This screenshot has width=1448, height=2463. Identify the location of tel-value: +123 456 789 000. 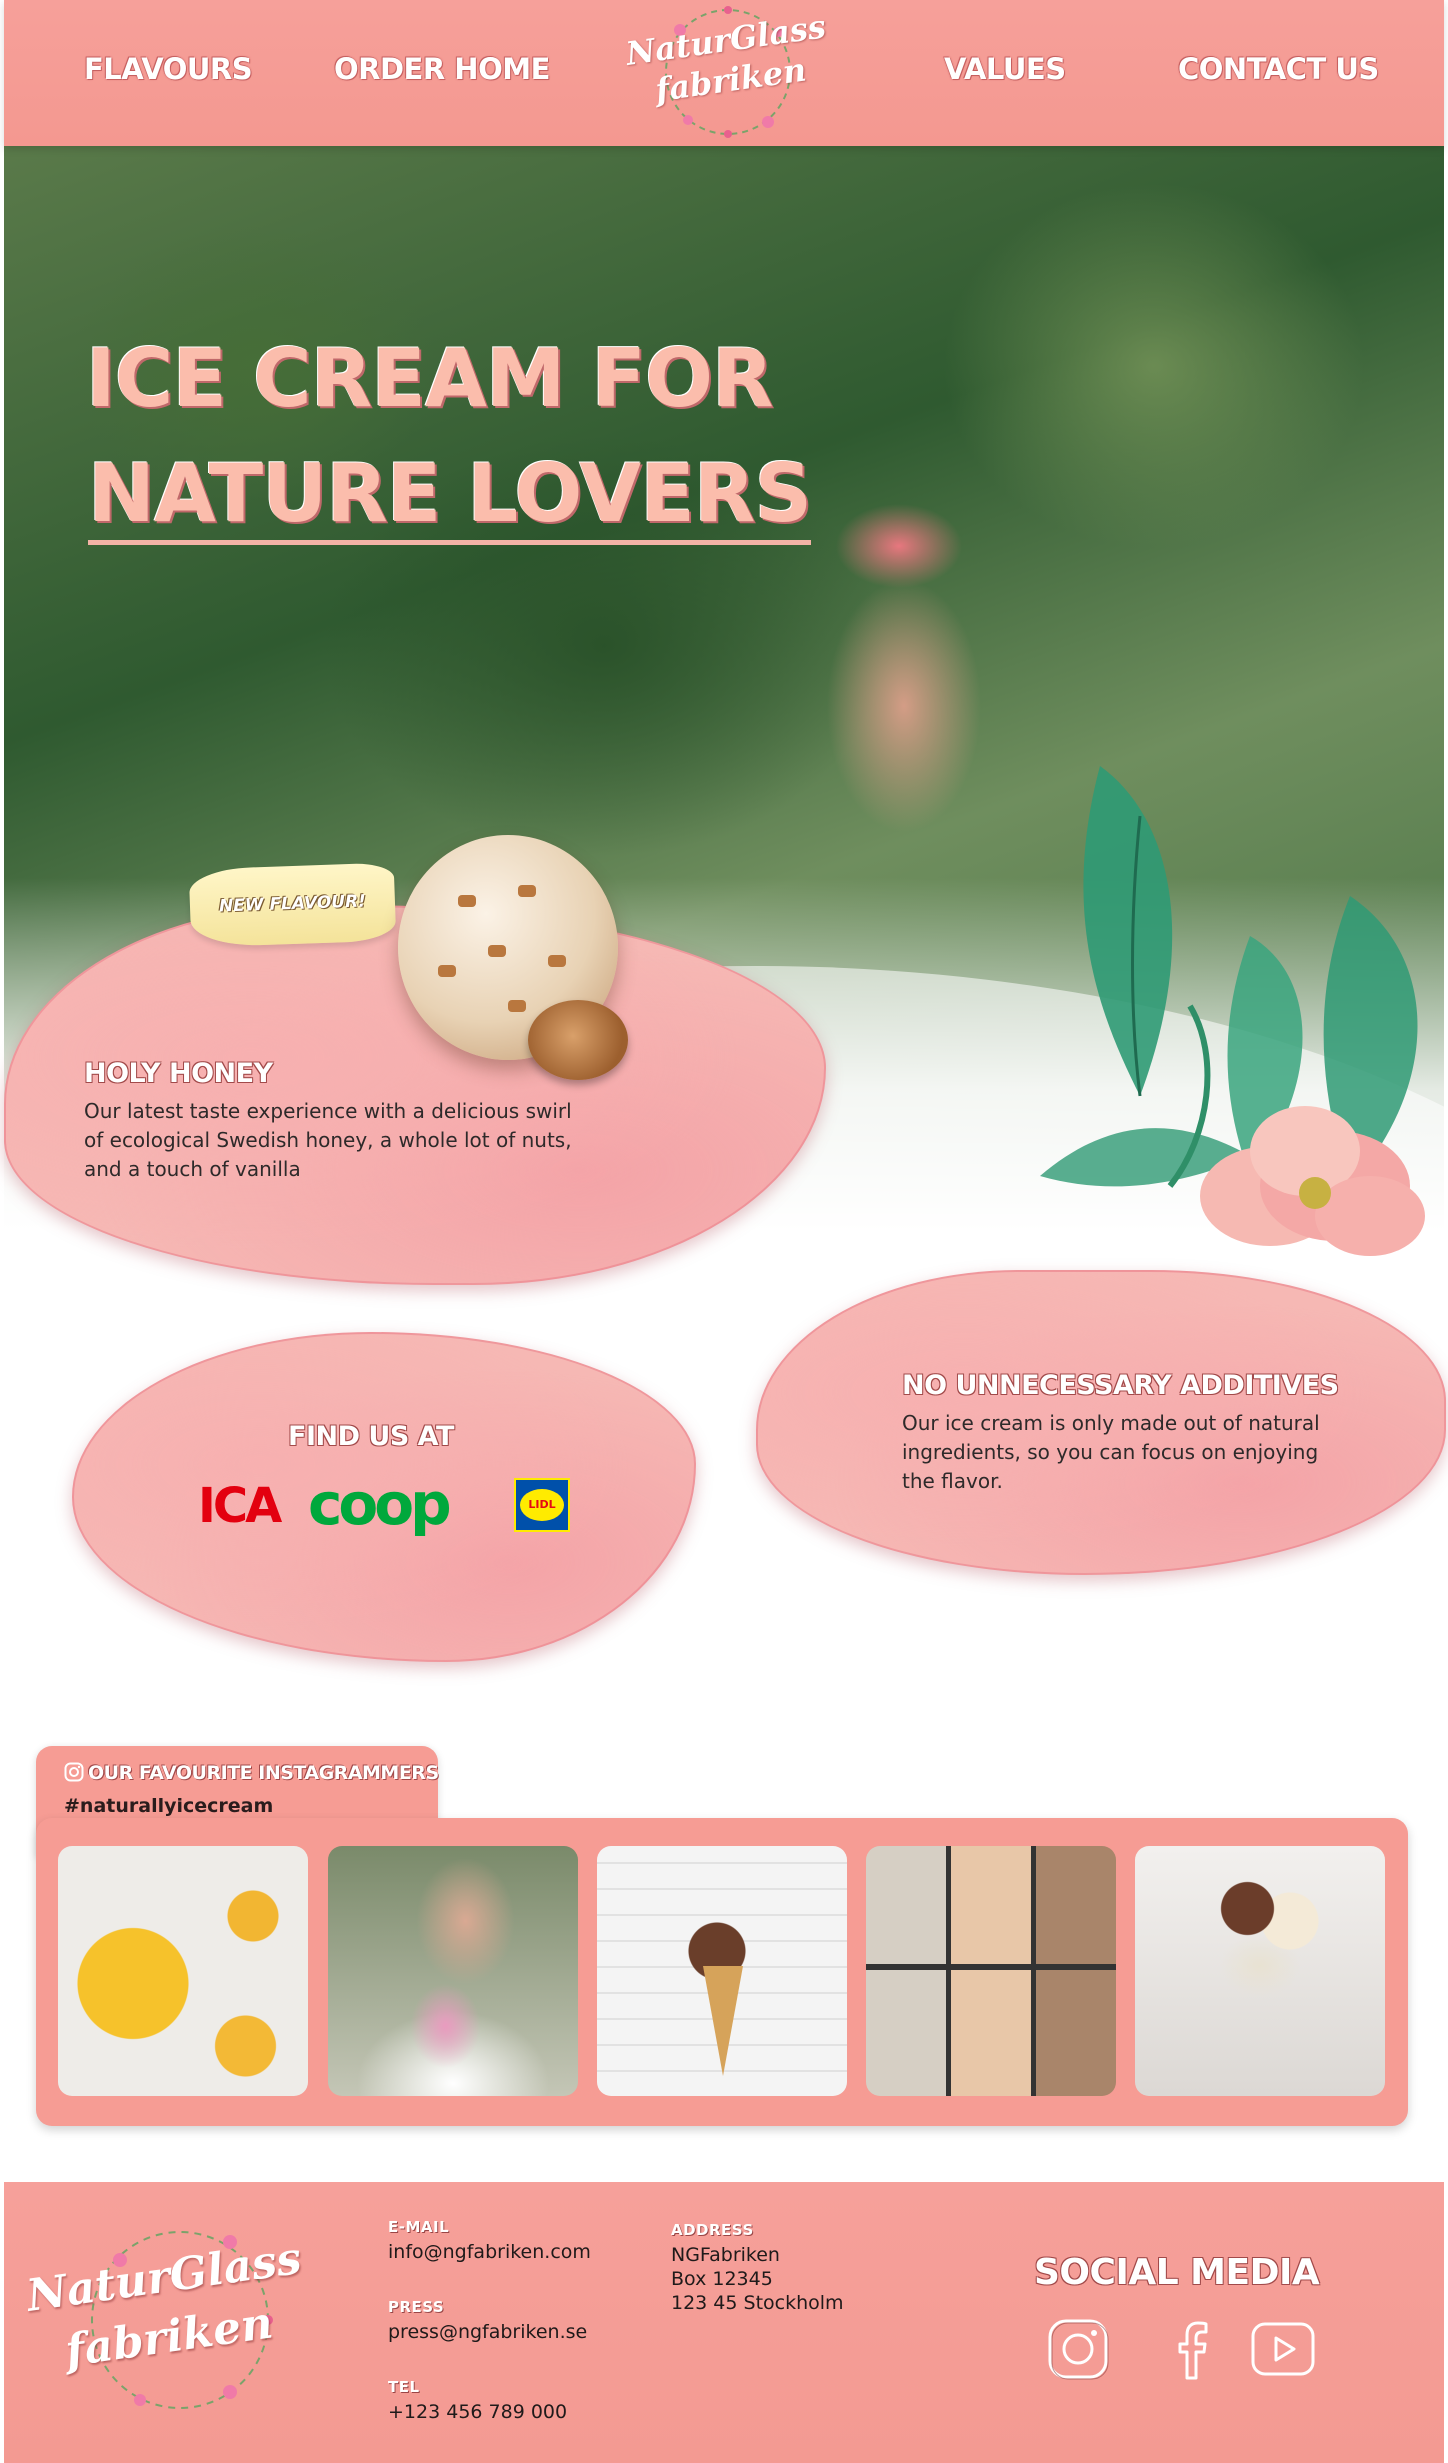
(477, 2412).